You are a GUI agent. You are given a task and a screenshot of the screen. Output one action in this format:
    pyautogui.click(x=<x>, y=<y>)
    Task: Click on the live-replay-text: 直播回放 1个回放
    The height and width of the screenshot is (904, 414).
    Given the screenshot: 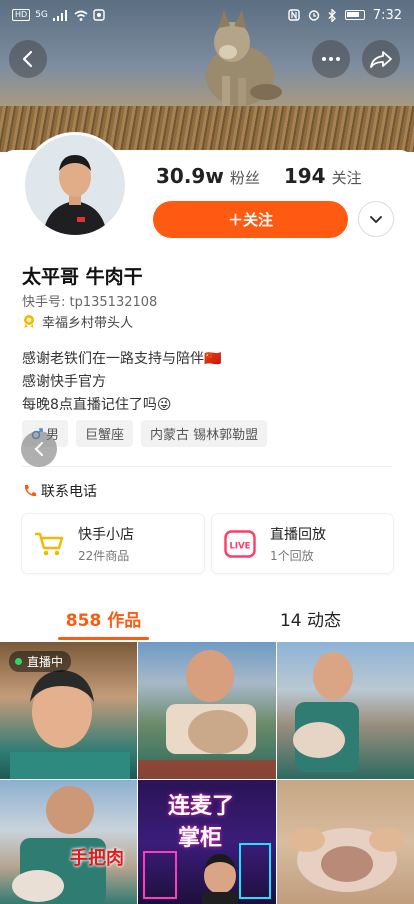 What is the action you would take?
    pyautogui.click(x=298, y=544)
    